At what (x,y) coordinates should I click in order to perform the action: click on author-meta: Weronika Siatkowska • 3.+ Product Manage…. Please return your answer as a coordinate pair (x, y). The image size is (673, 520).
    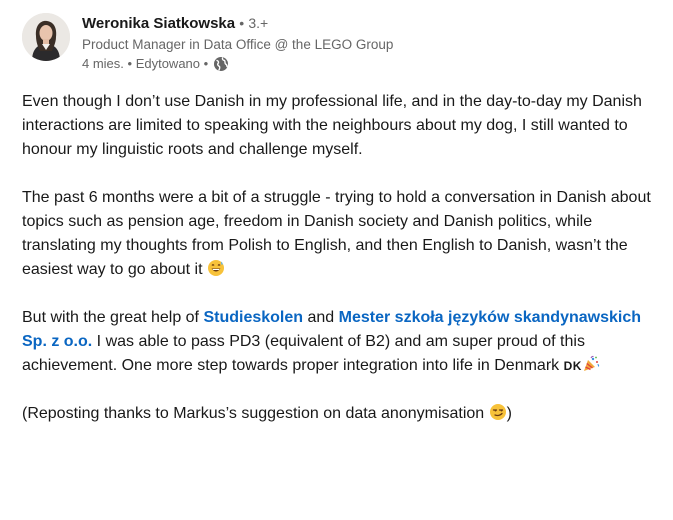
    Looking at the image, I should click on (362, 42).